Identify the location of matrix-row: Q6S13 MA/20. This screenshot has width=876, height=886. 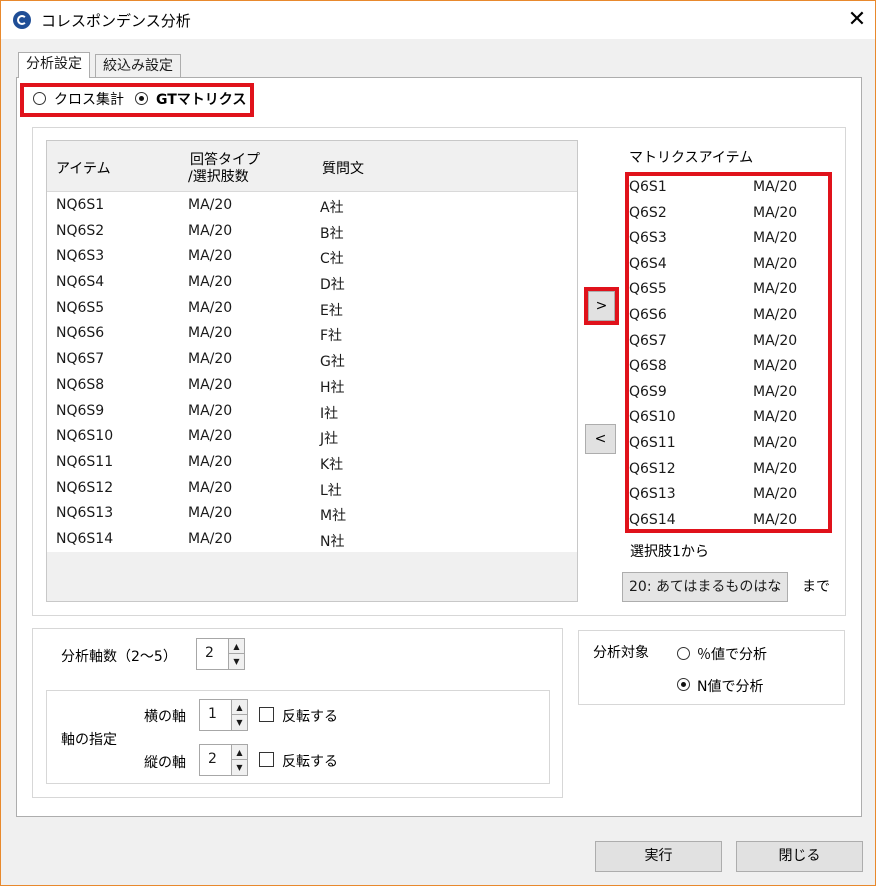
(728, 496).